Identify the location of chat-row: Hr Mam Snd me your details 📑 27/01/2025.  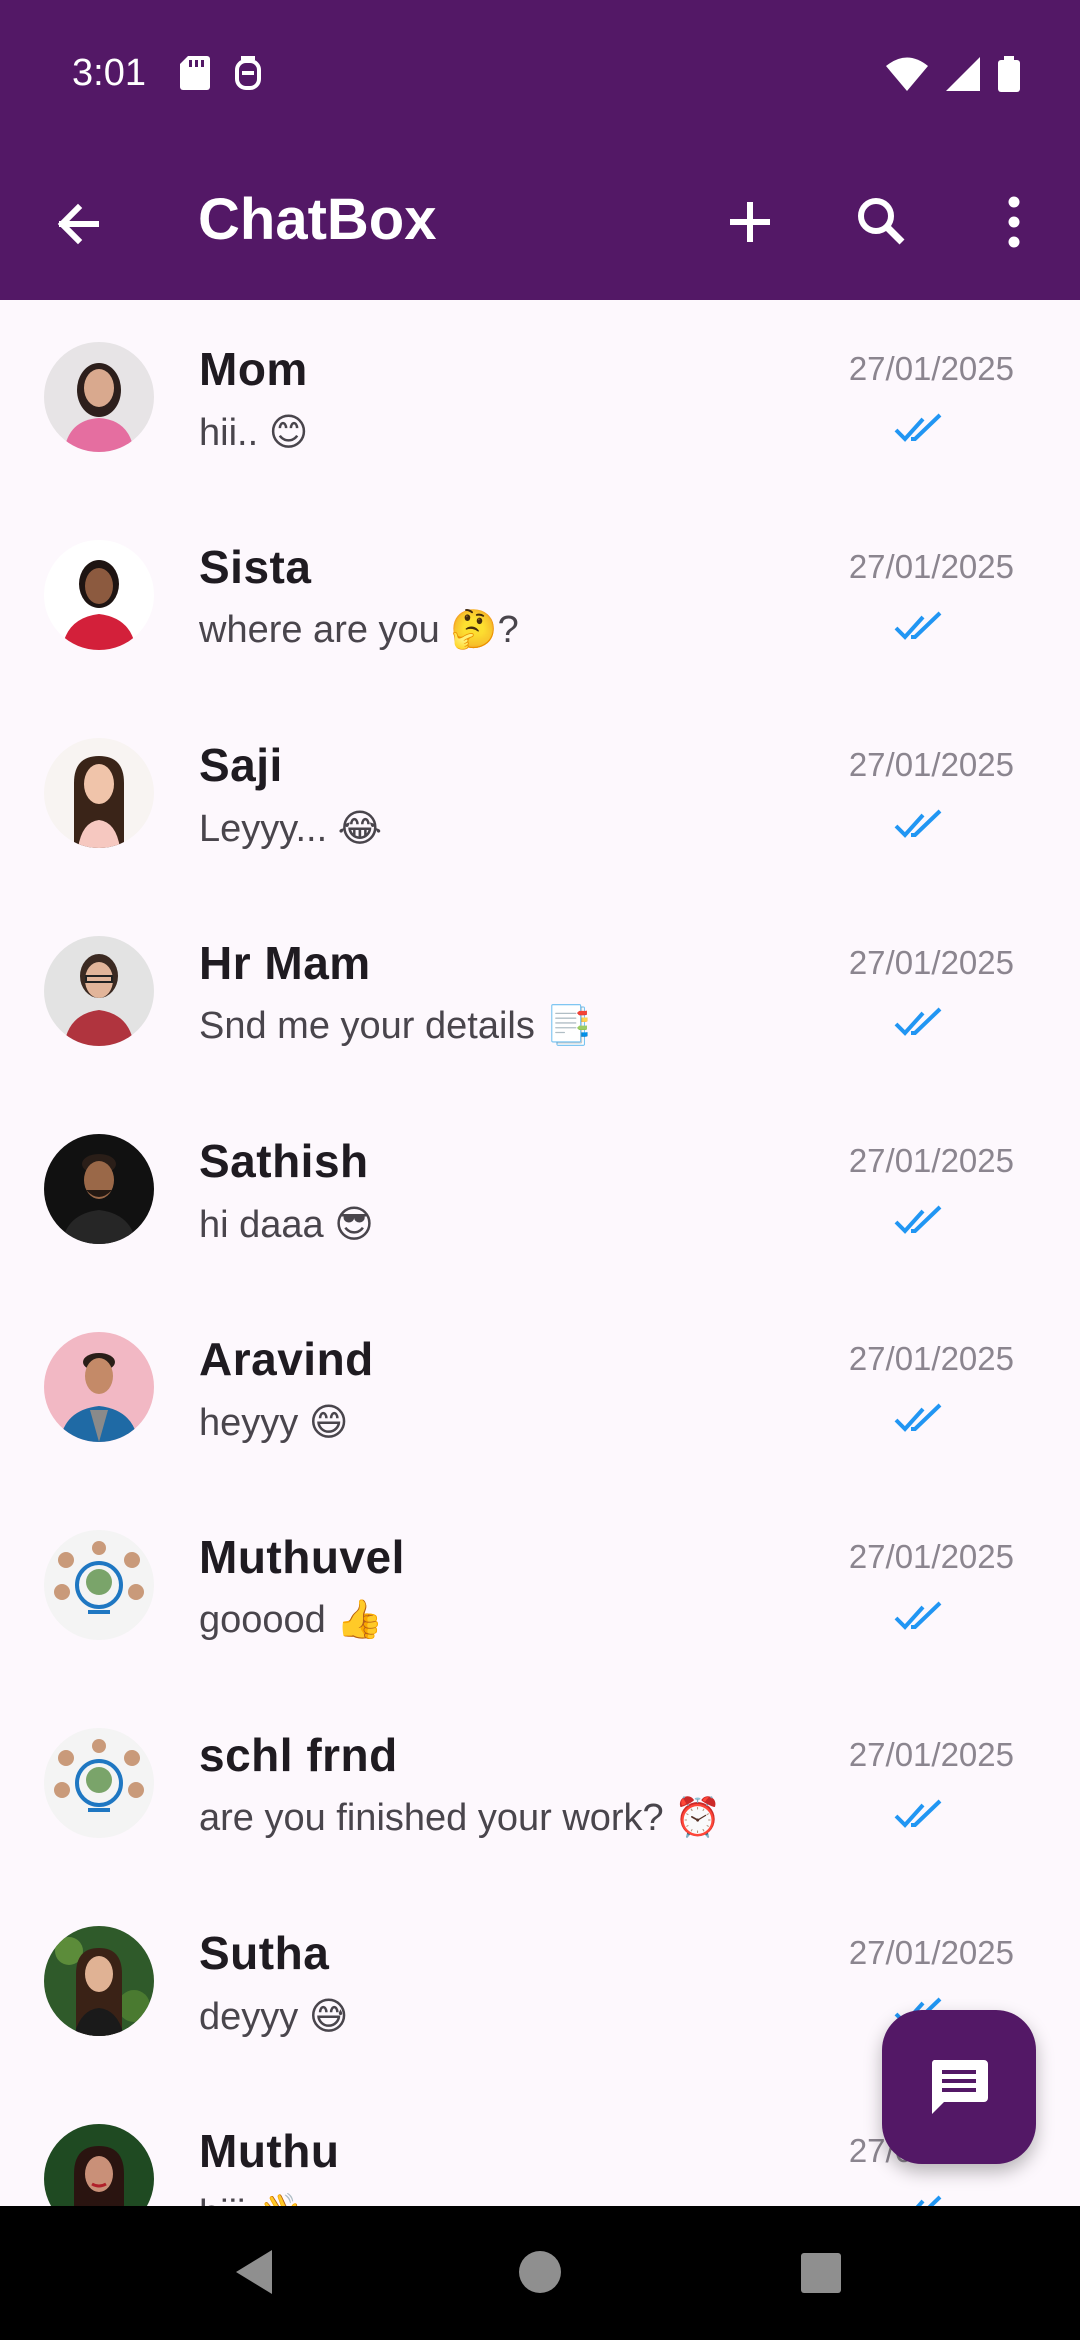
(540, 993).